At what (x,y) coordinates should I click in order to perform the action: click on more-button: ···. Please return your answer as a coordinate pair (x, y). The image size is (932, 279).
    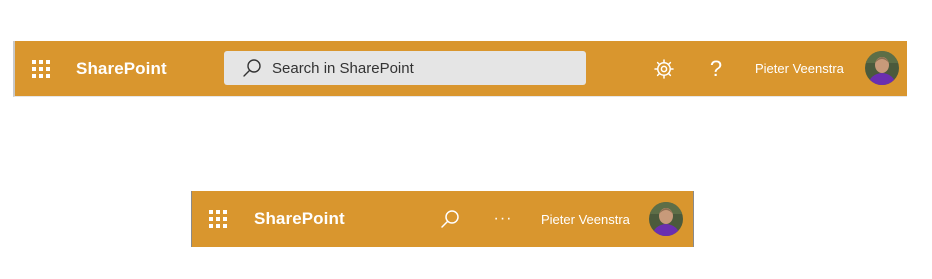
    Looking at the image, I should click on (503, 219).